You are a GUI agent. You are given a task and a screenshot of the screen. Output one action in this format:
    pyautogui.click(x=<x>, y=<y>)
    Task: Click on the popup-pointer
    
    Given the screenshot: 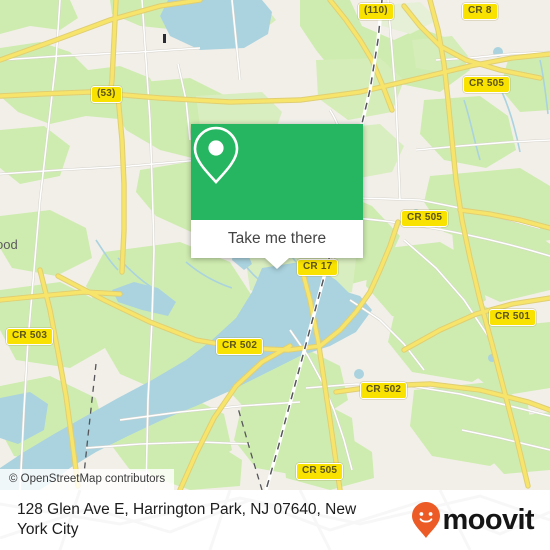 What is the action you would take?
    pyautogui.click(x=277, y=263)
    